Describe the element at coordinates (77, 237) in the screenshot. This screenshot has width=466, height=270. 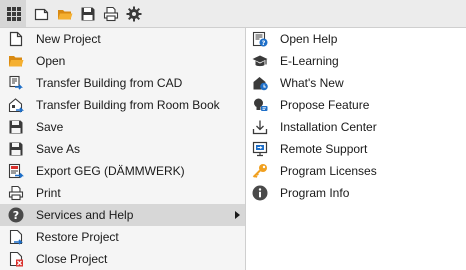
I see `menu-item-label: Restore Project` at that location.